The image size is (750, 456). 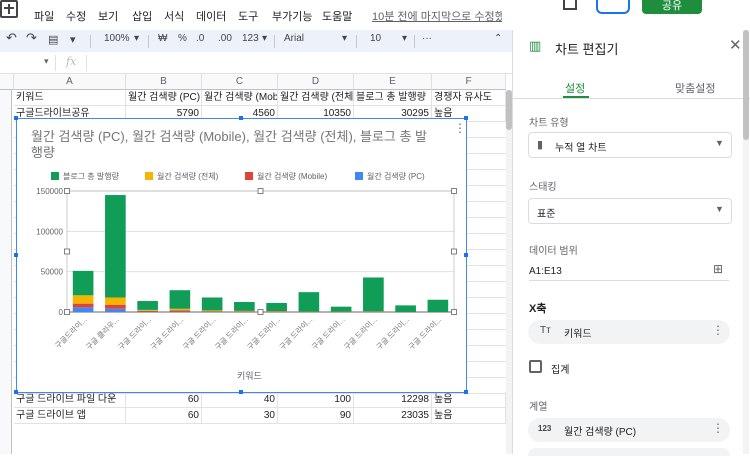 I want to click on x-axis-chip: Tт 키워드 ⋮, so click(x=629, y=332).